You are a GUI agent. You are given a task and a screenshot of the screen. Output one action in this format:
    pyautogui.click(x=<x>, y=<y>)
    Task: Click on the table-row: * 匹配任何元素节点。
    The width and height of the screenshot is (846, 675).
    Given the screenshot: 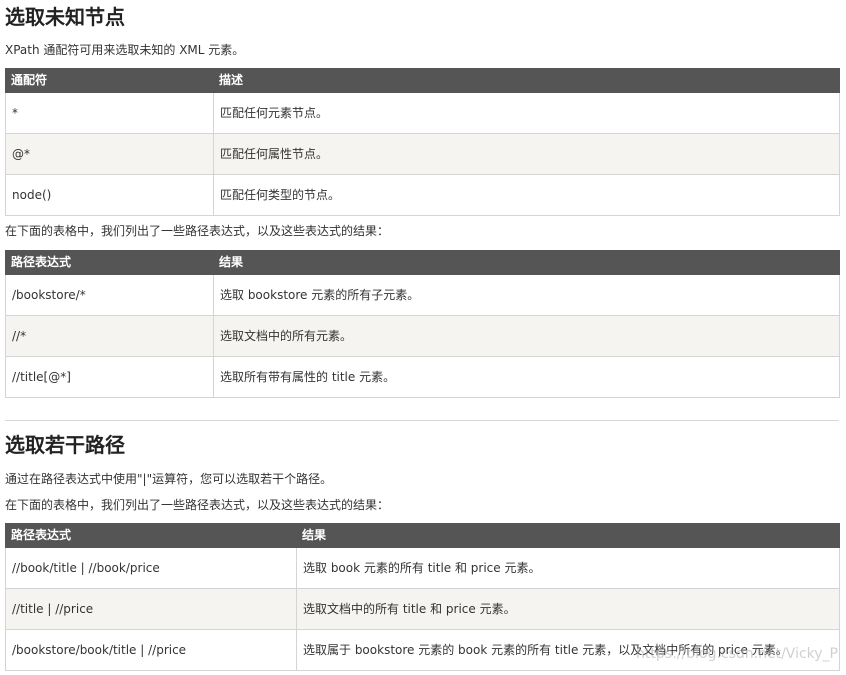 What is the action you would take?
    pyautogui.click(x=422, y=113)
    